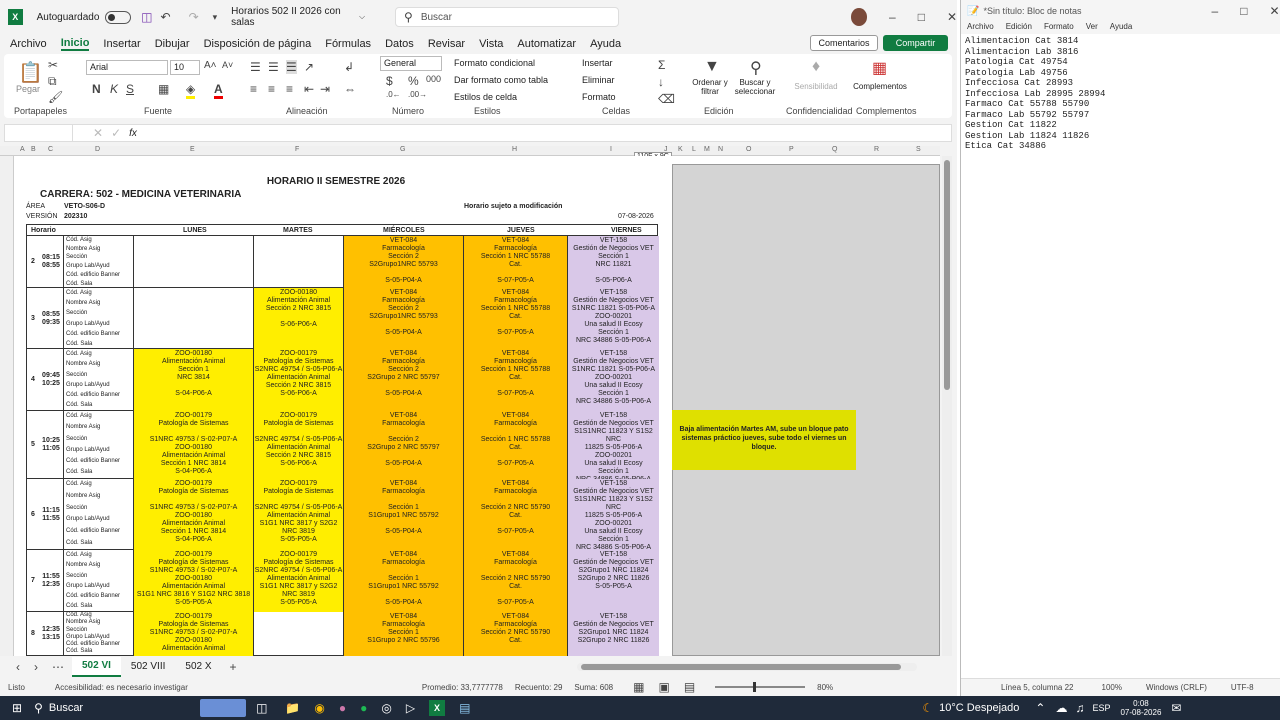 This screenshot has height=720, width=1280. Describe the element at coordinates (755, 87) in the screenshot. I see `find-select-button: Buscar y seleccionar` at that location.